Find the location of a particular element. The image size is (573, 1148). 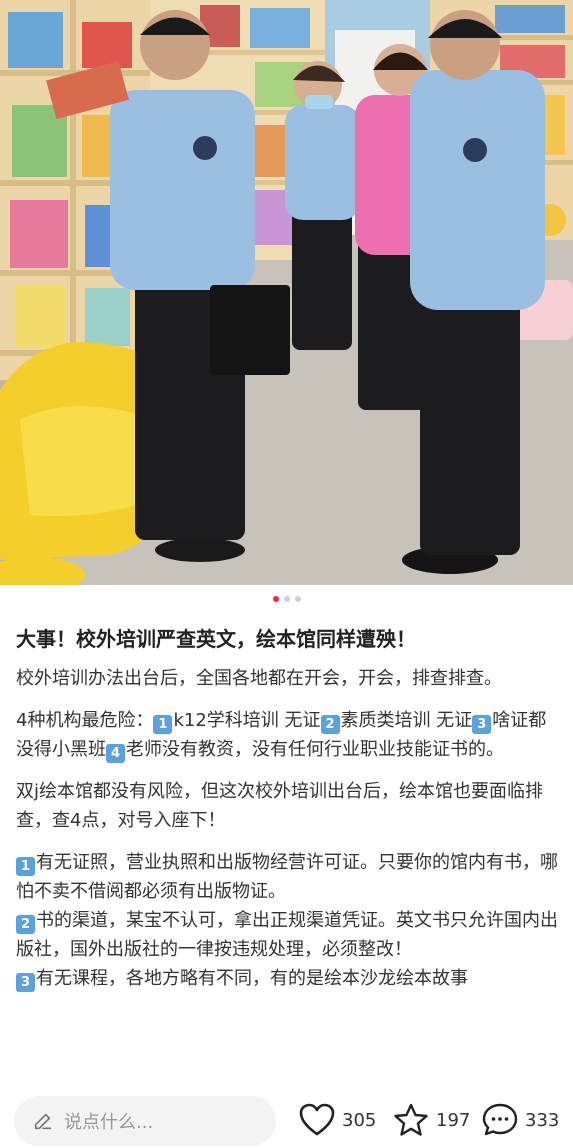

risk-item-4: 老师没有教资，没有任何行业职业技能证书的。 is located at coordinates (315, 749).